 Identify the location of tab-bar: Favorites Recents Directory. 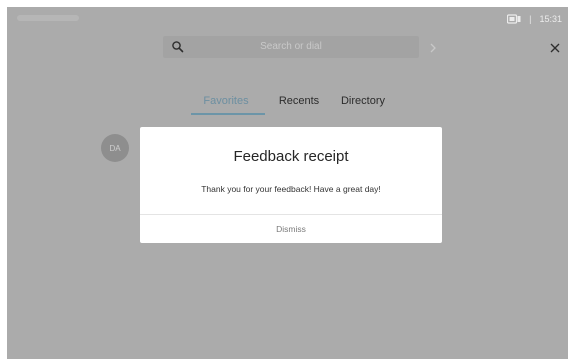
(290, 105).